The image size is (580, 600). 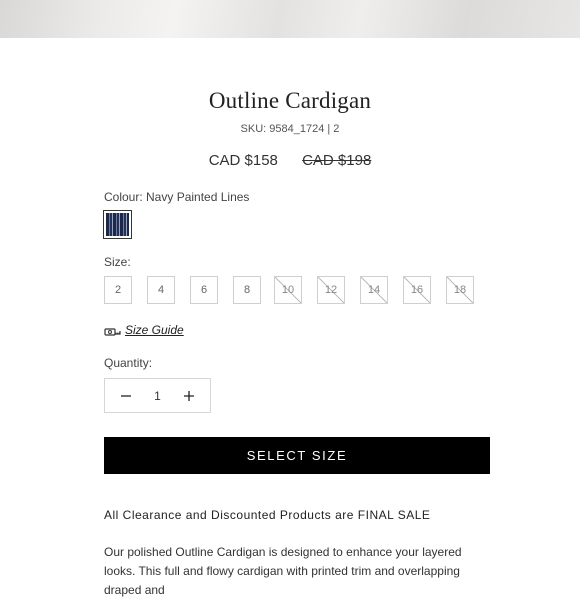 I want to click on colour-swatch-navy-painted-lines, so click(x=117, y=224).